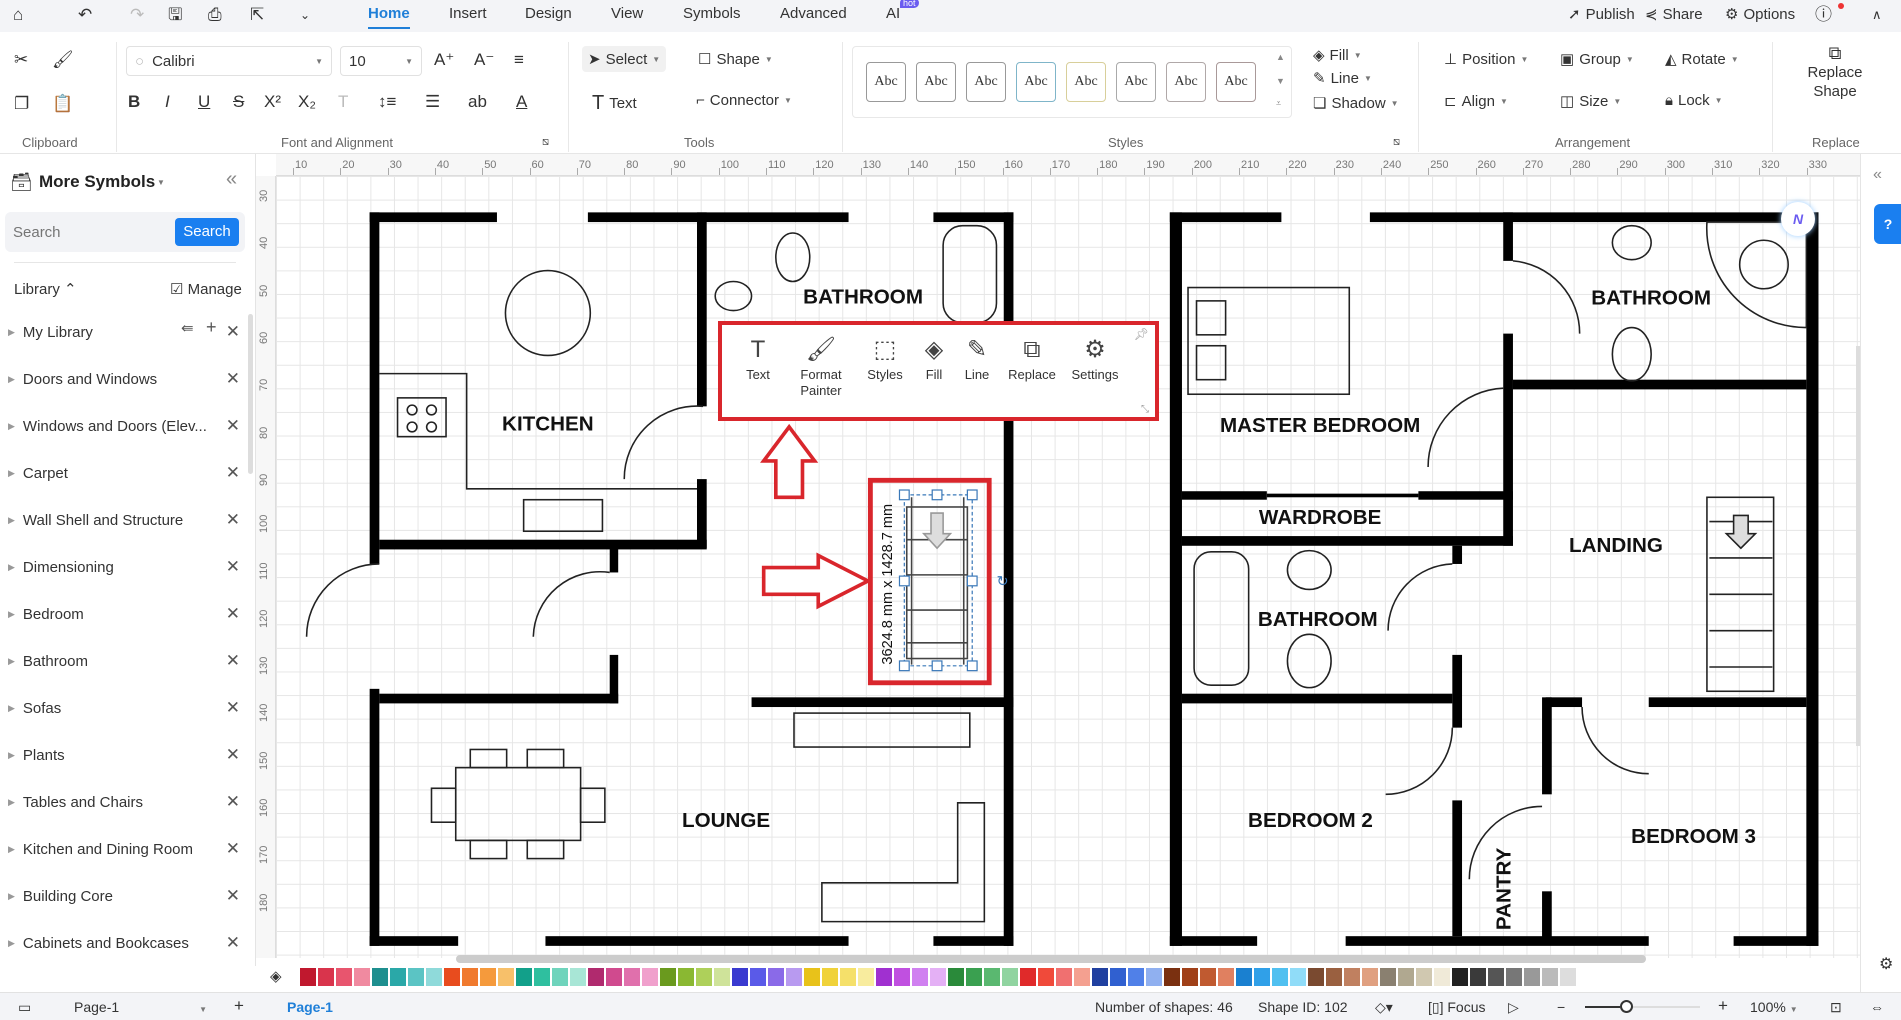 This screenshot has width=1901, height=1020. What do you see at coordinates (1095, 375) in the screenshot?
I see `toolbar-settings-button: ⚙ Settings` at bounding box center [1095, 375].